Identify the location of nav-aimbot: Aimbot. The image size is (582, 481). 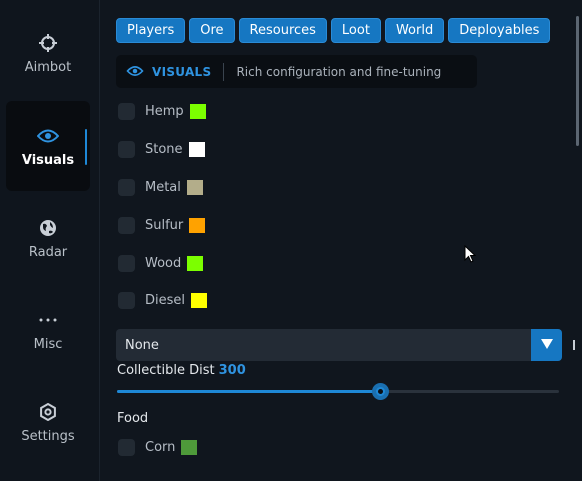
(48, 53).